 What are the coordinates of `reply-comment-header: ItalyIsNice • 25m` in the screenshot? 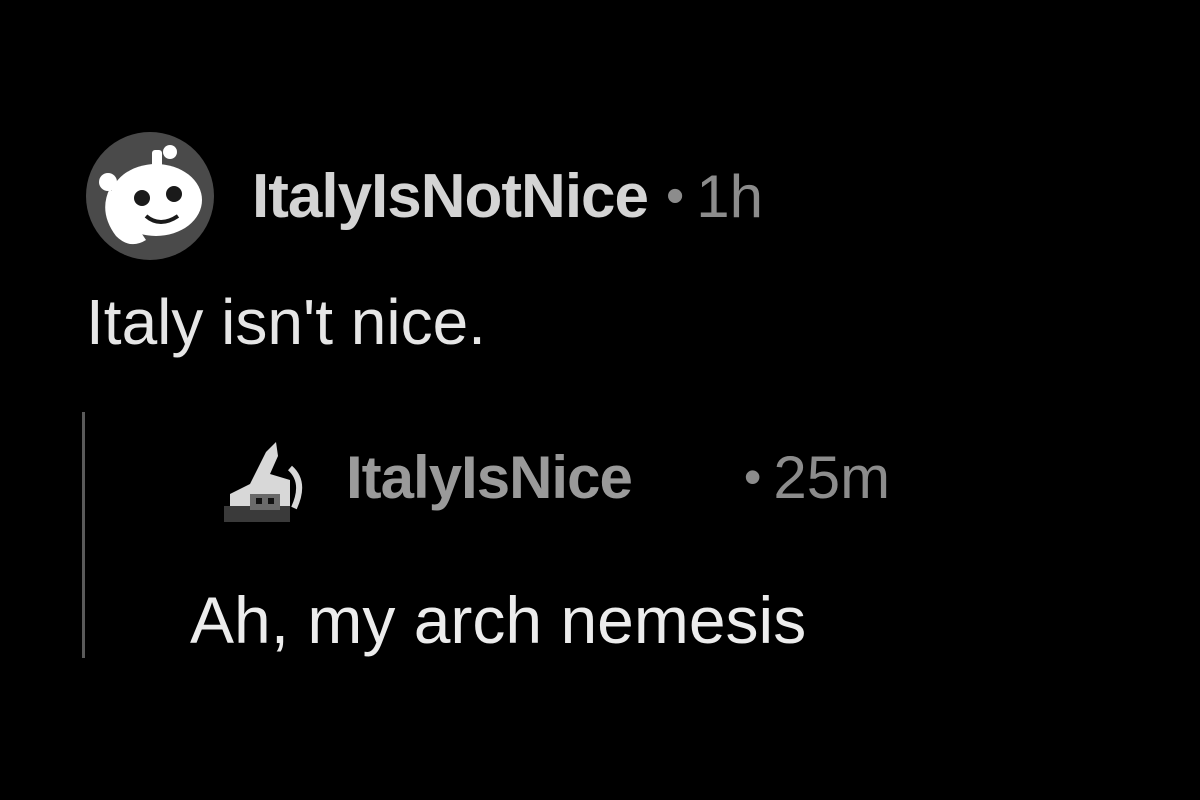 It's located at (550, 477).